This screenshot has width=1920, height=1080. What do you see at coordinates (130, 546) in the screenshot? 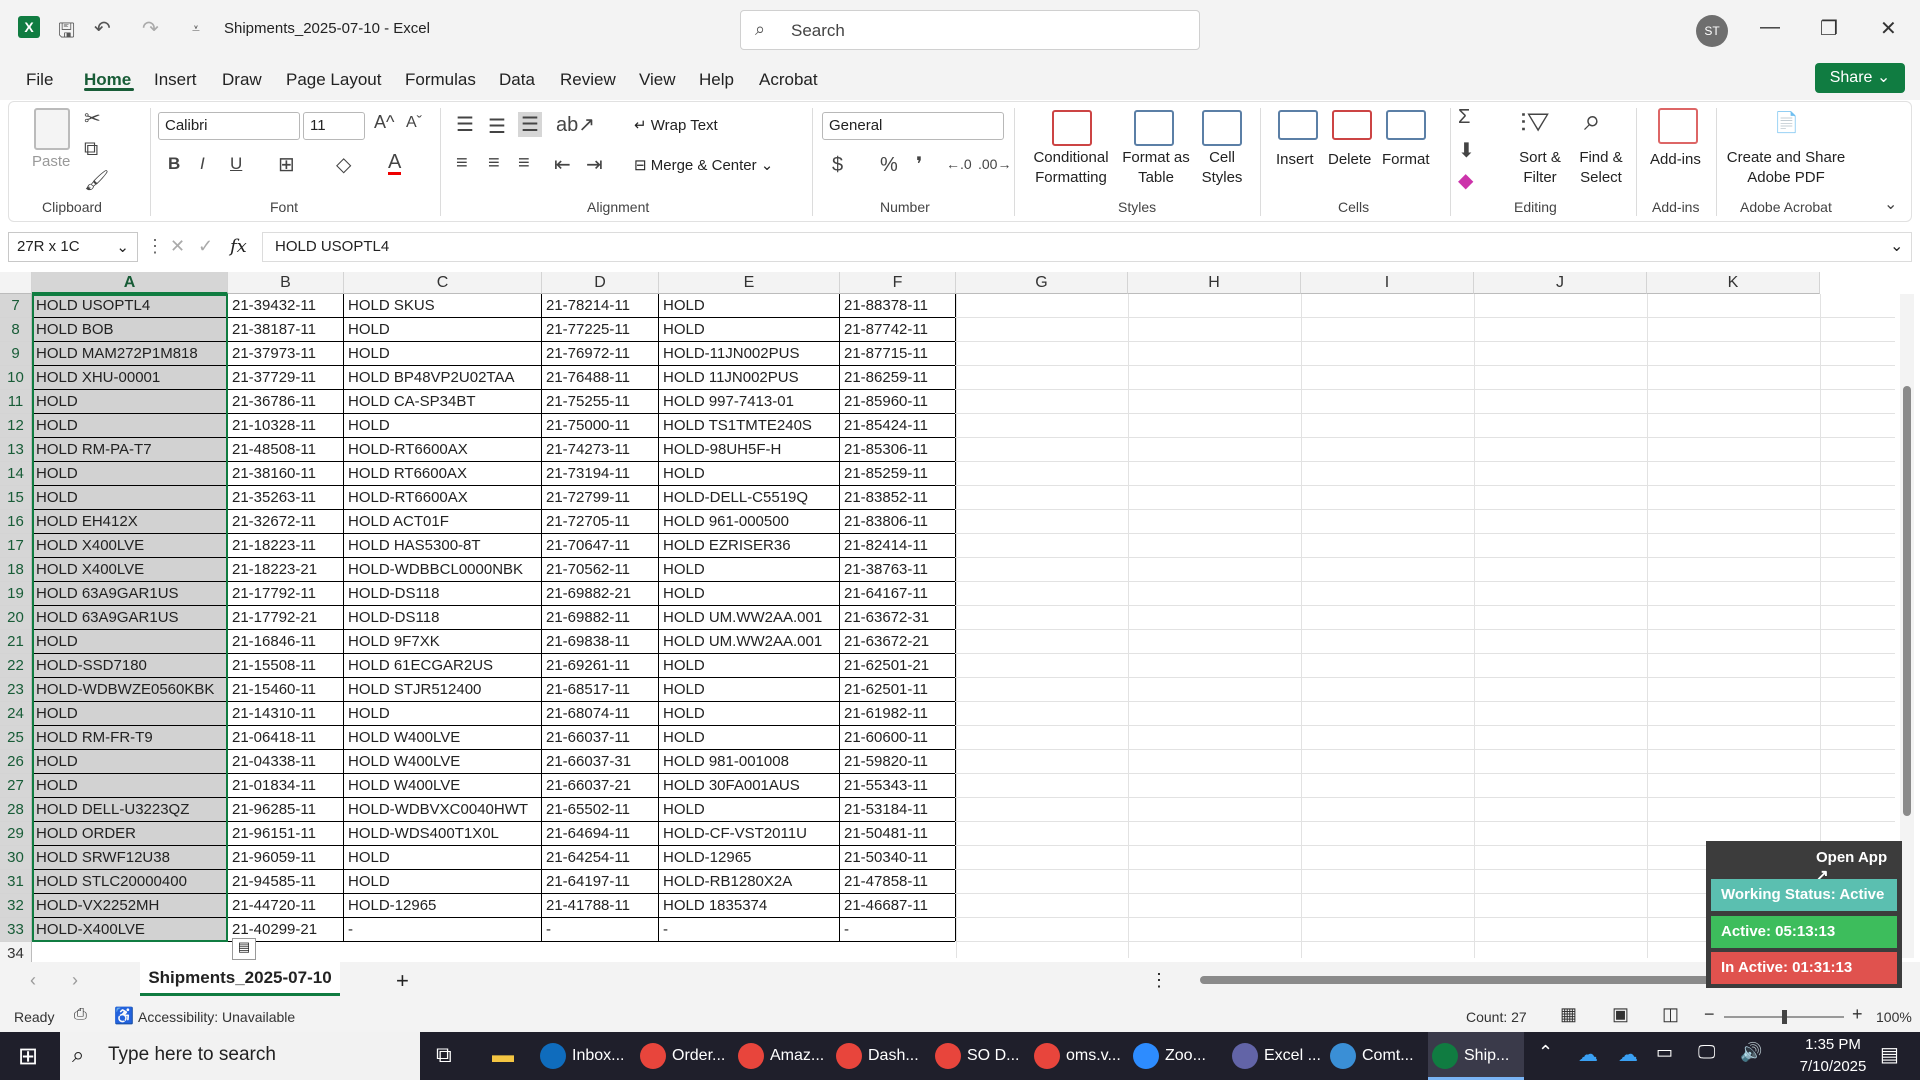
I see `cell-a: HOLD X400LVE` at bounding box center [130, 546].